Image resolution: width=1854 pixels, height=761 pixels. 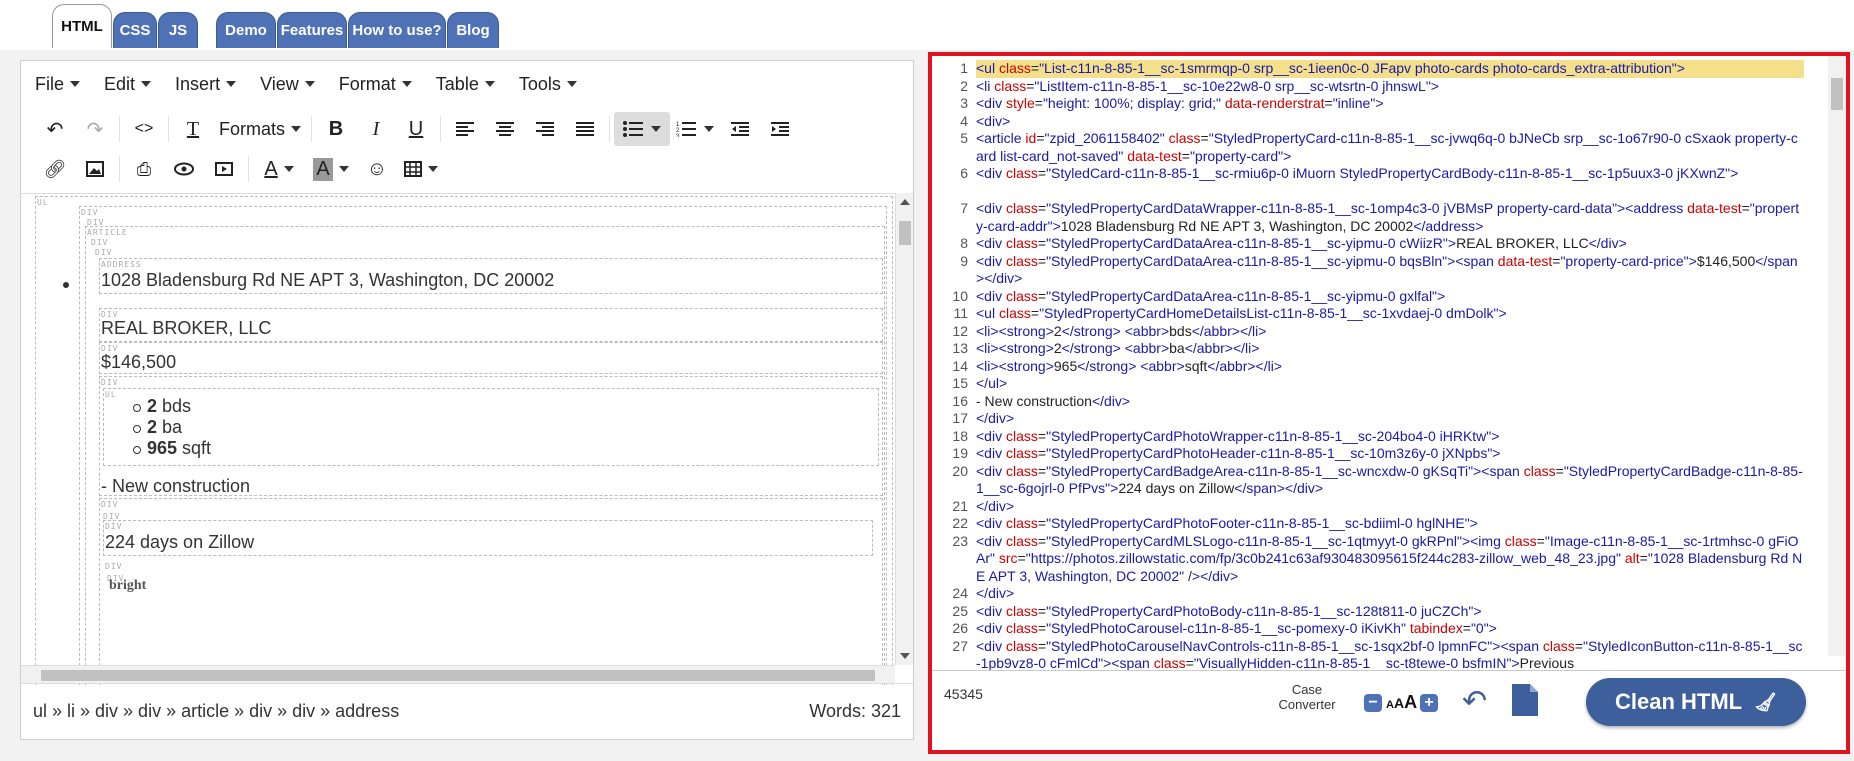 I want to click on align-left-button, so click(x=465, y=129).